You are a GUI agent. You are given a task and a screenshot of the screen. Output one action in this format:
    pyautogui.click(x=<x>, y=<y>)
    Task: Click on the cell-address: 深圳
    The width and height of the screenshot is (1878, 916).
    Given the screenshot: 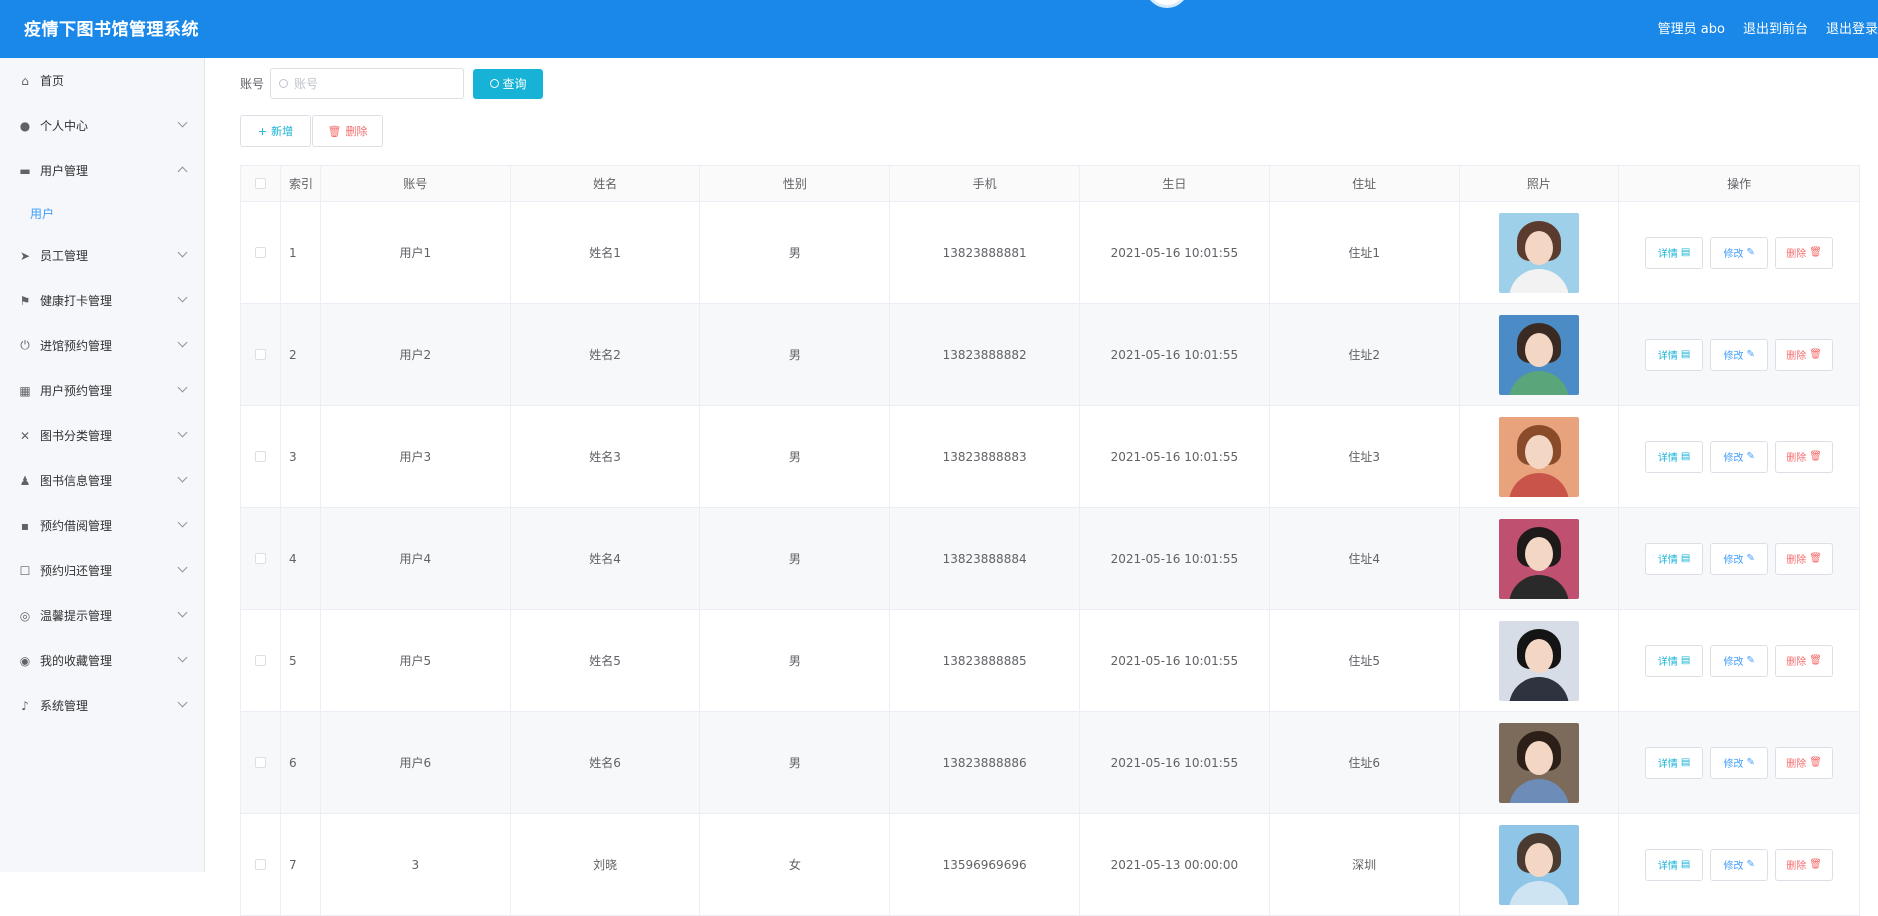 What is the action you would take?
    pyautogui.click(x=1365, y=864)
    